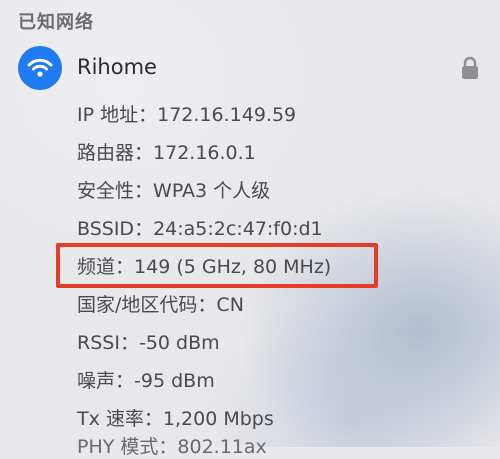 The width and height of the screenshot is (500, 459). I want to click on channel-highlight-box, so click(217, 265).